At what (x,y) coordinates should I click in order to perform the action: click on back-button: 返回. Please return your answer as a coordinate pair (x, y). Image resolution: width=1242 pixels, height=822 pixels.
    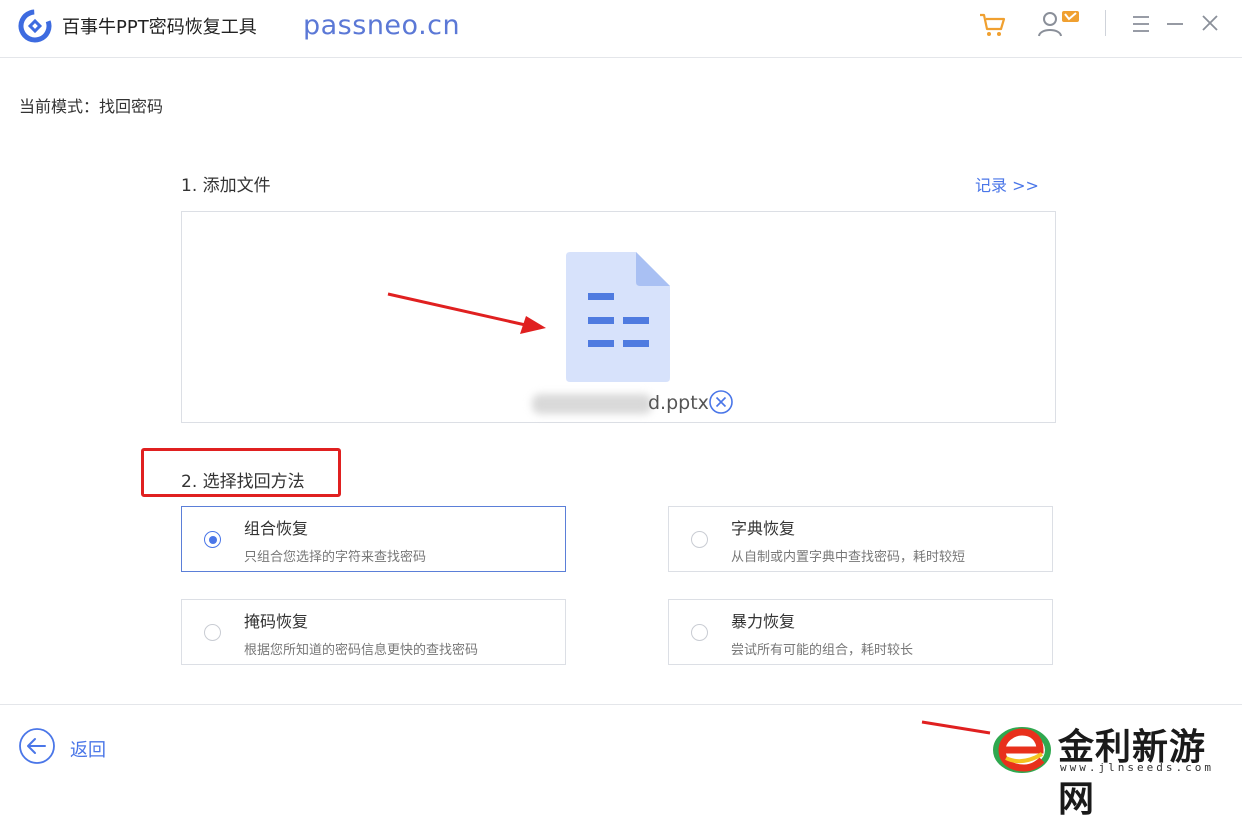
    Looking at the image, I should click on (88, 749).